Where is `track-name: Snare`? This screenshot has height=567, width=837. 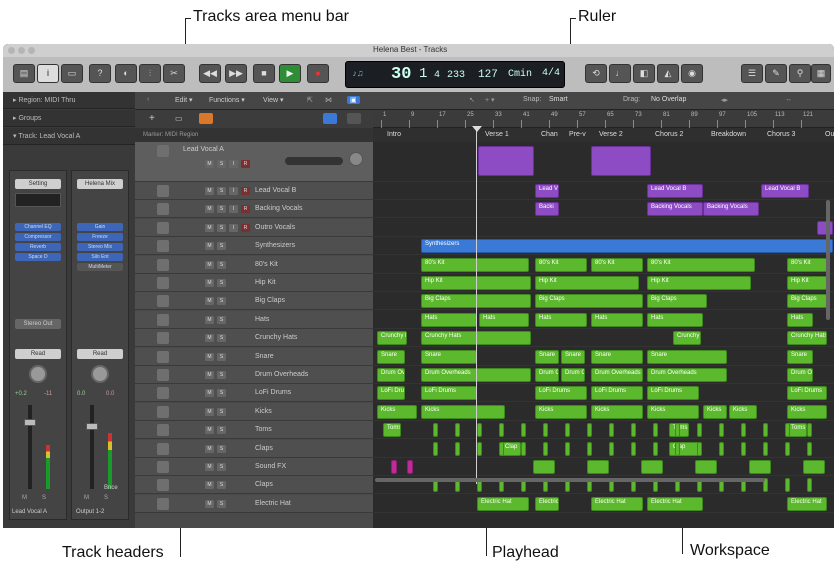
track-name: Snare is located at coordinates (264, 356).